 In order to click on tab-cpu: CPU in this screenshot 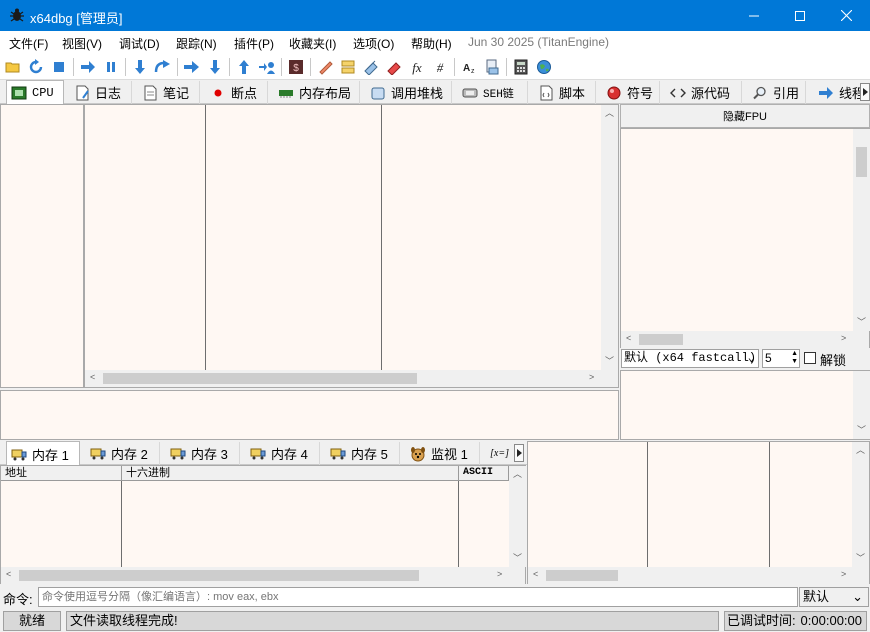, I will do `click(35, 92)`.